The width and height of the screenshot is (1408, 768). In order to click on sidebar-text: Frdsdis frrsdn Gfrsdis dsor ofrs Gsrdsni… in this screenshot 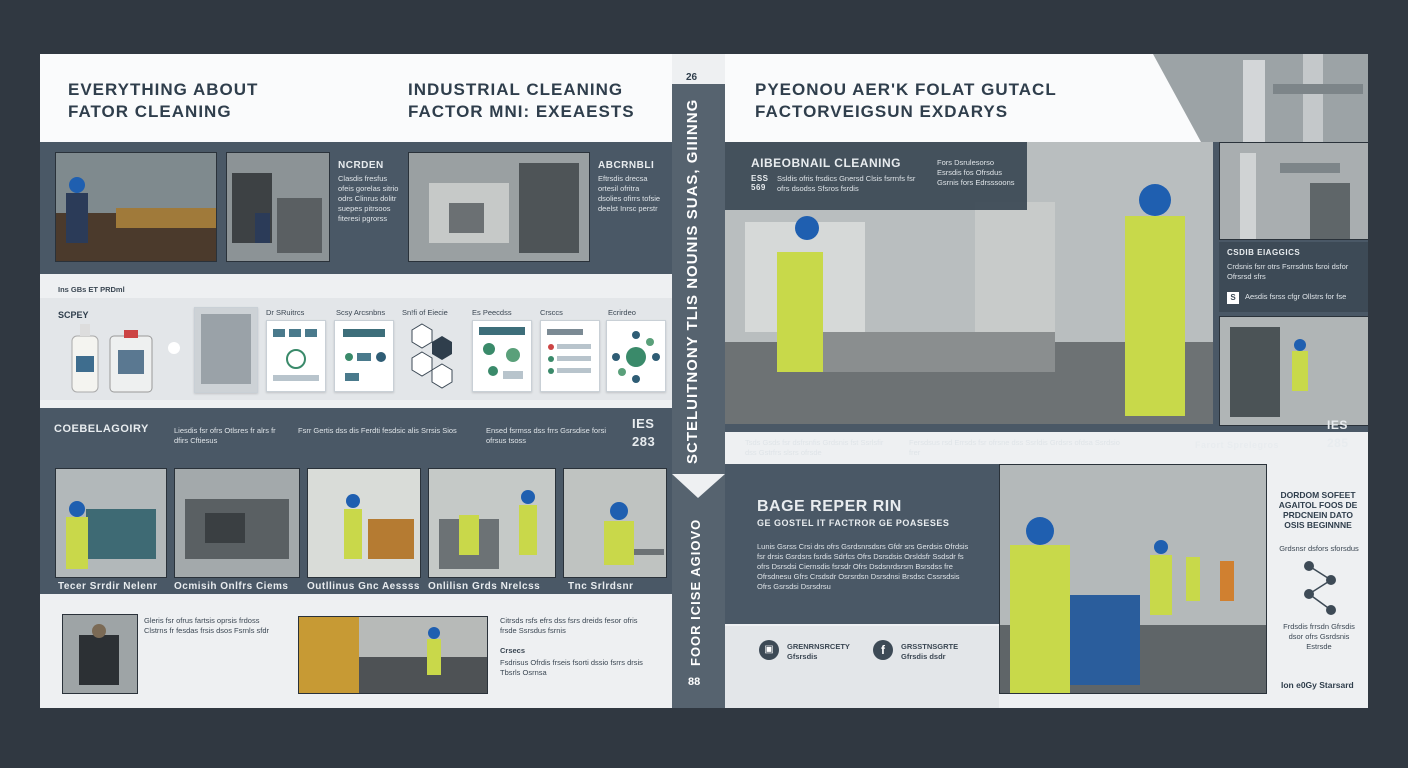, I will do `click(1319, 636)`.